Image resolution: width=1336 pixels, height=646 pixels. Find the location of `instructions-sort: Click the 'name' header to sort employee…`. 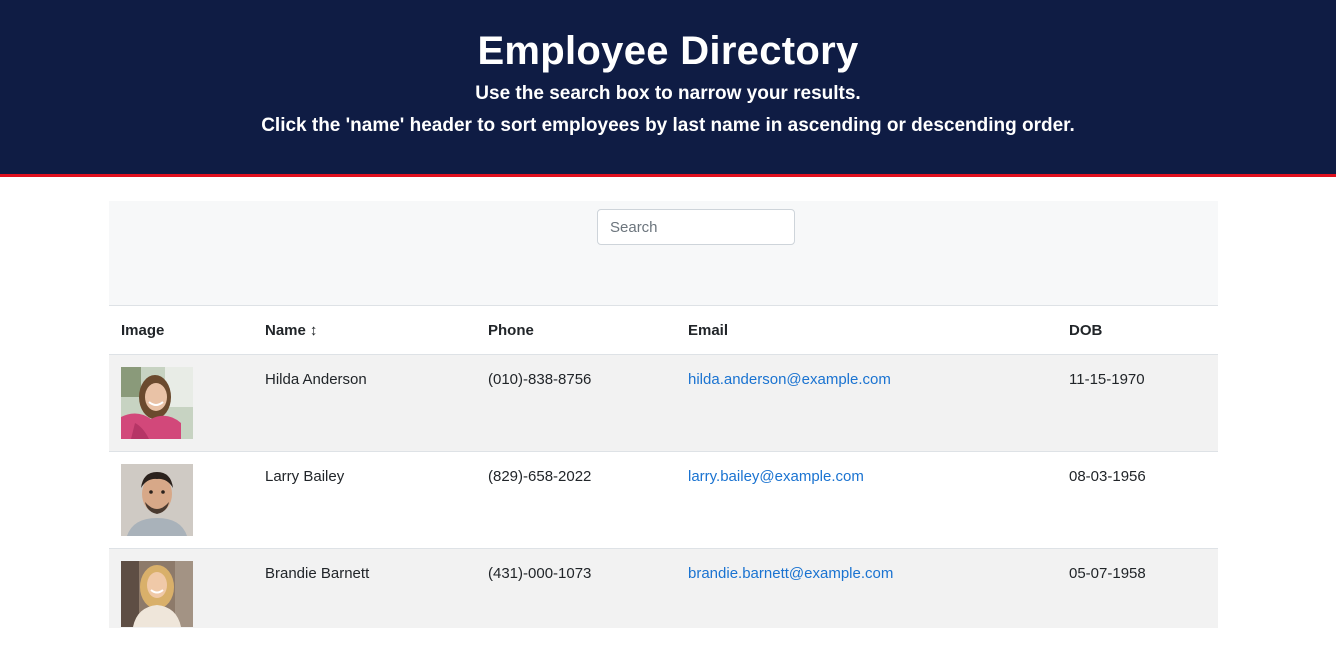

instructions-sort: Click the 'name' header to sort employee… is located at coordinates (668, 125).